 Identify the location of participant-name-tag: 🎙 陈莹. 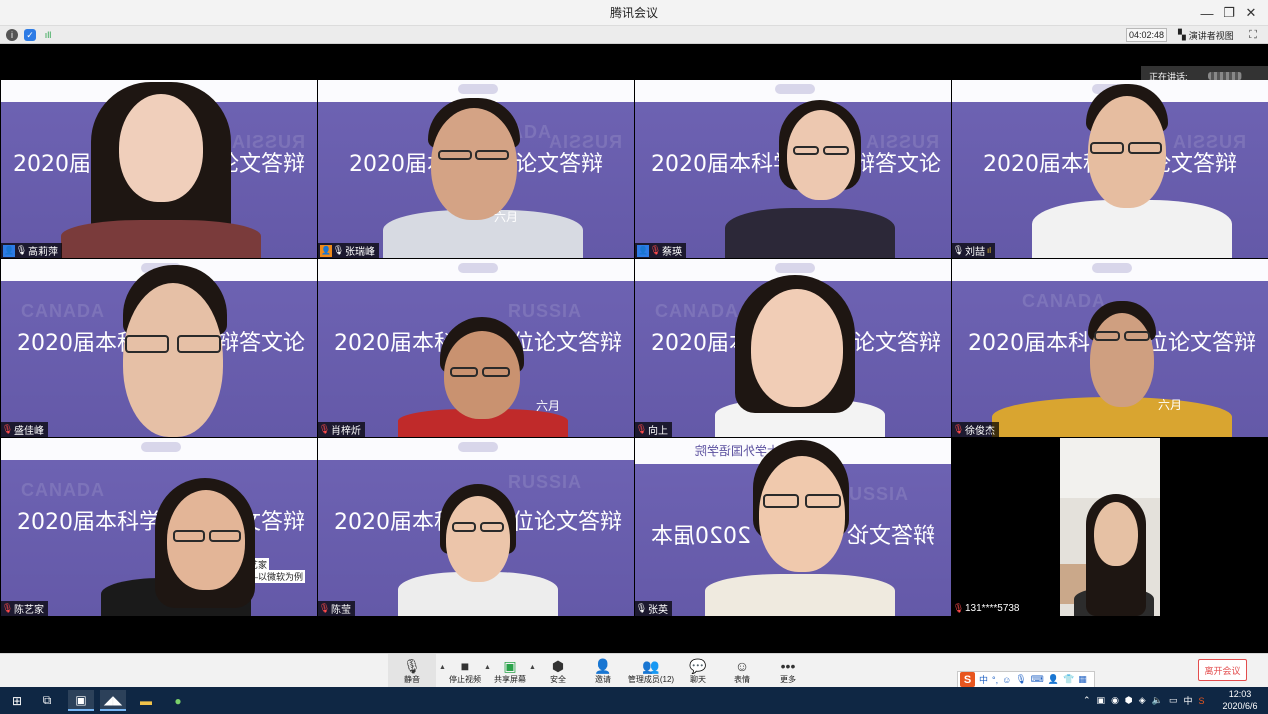
(336, 608).